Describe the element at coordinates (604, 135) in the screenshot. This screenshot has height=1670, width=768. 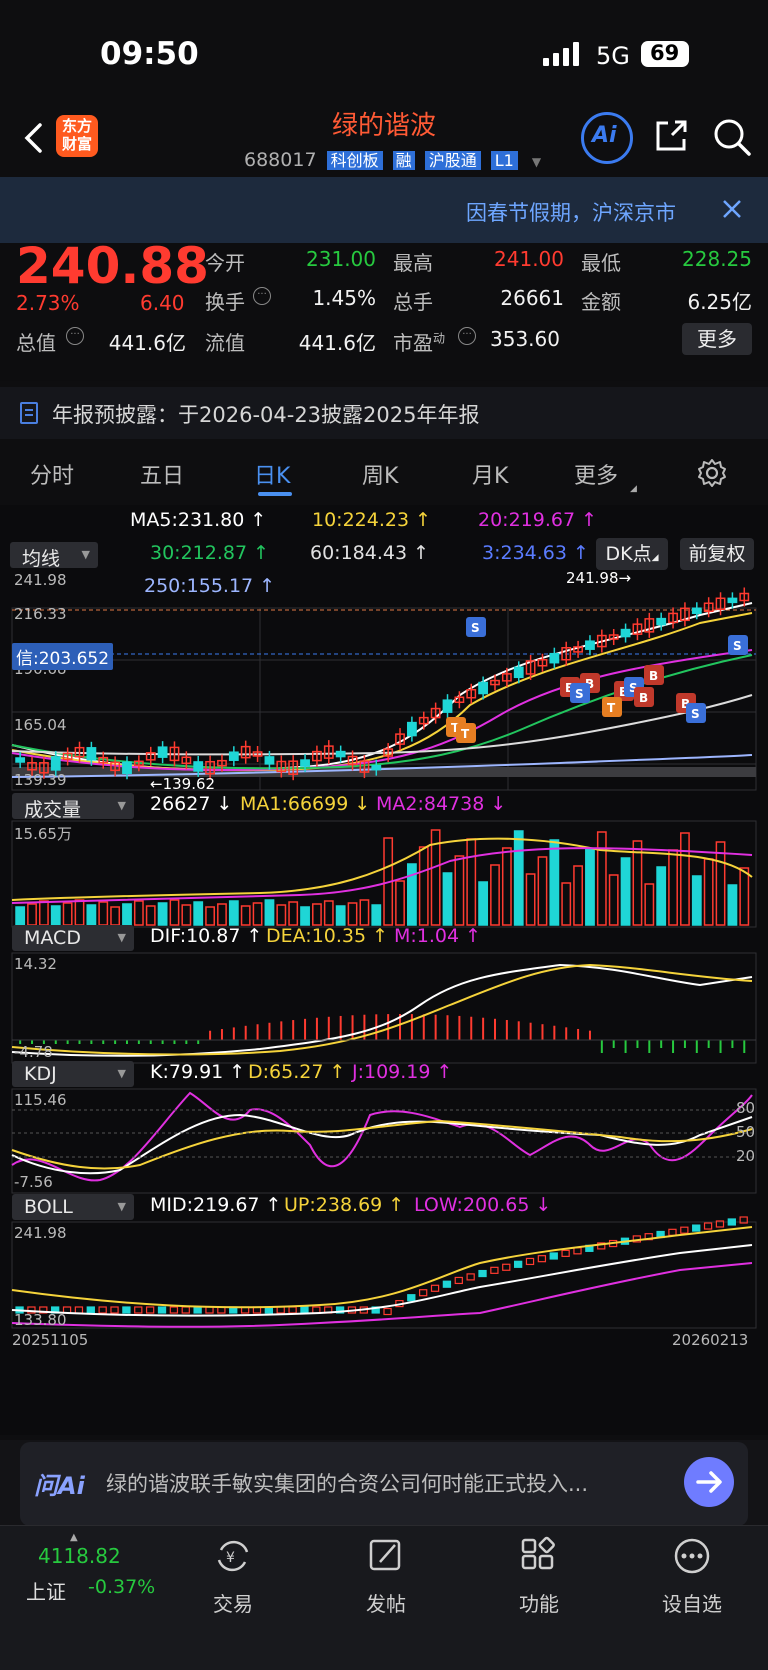
I see `ai-button-label: Ai` at that location.